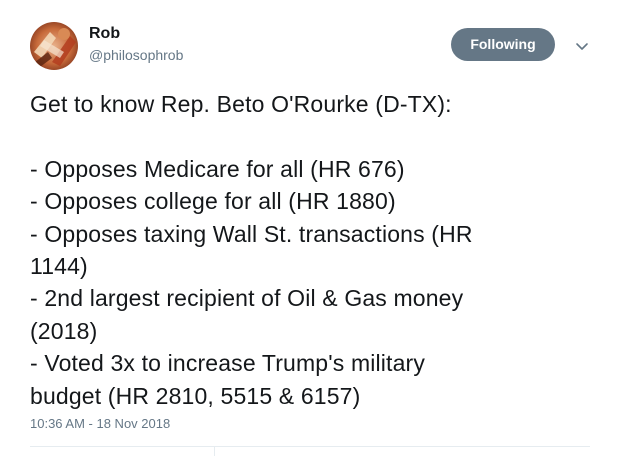 The height and width of the screenshot is (456, 617). I want to click on tweet-timestamp: 10:36 AM - 18 Nov 2018, so click(100, 423).